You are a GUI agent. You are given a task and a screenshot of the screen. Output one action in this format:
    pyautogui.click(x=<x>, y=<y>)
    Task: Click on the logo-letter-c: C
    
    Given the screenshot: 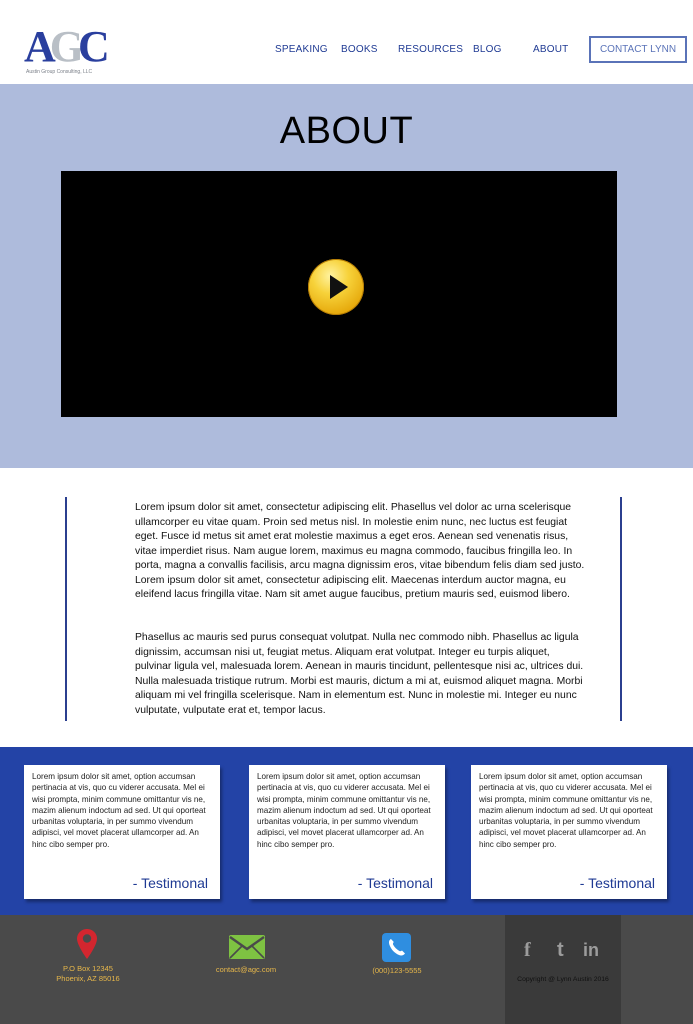 What is the action you would take?
    pyautogui.click(x=94, y=46)
    